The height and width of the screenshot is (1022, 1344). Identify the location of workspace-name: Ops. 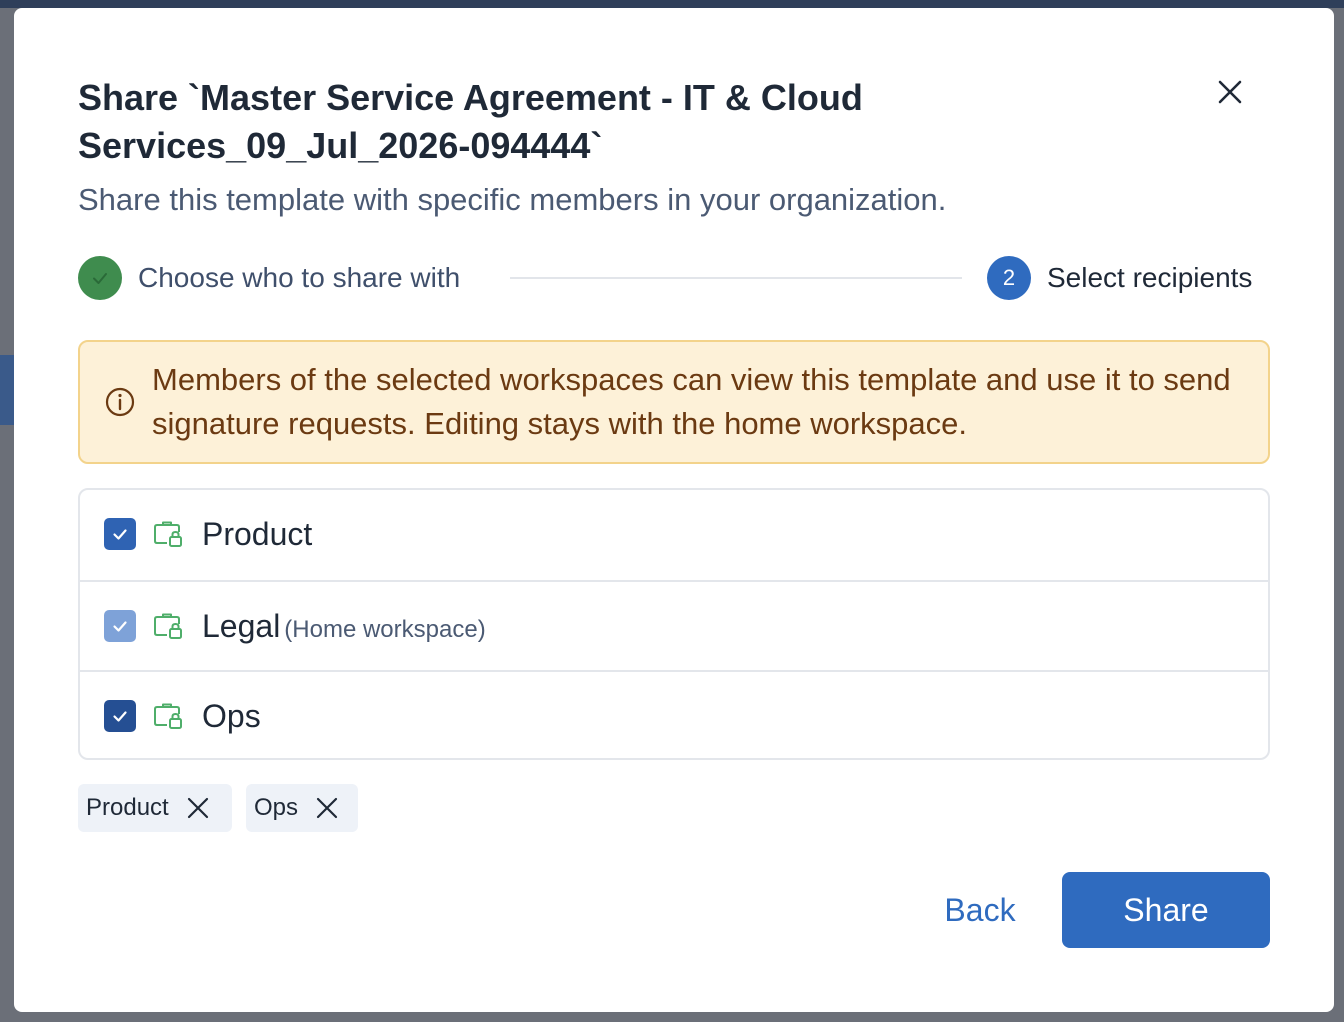
(231, 716).